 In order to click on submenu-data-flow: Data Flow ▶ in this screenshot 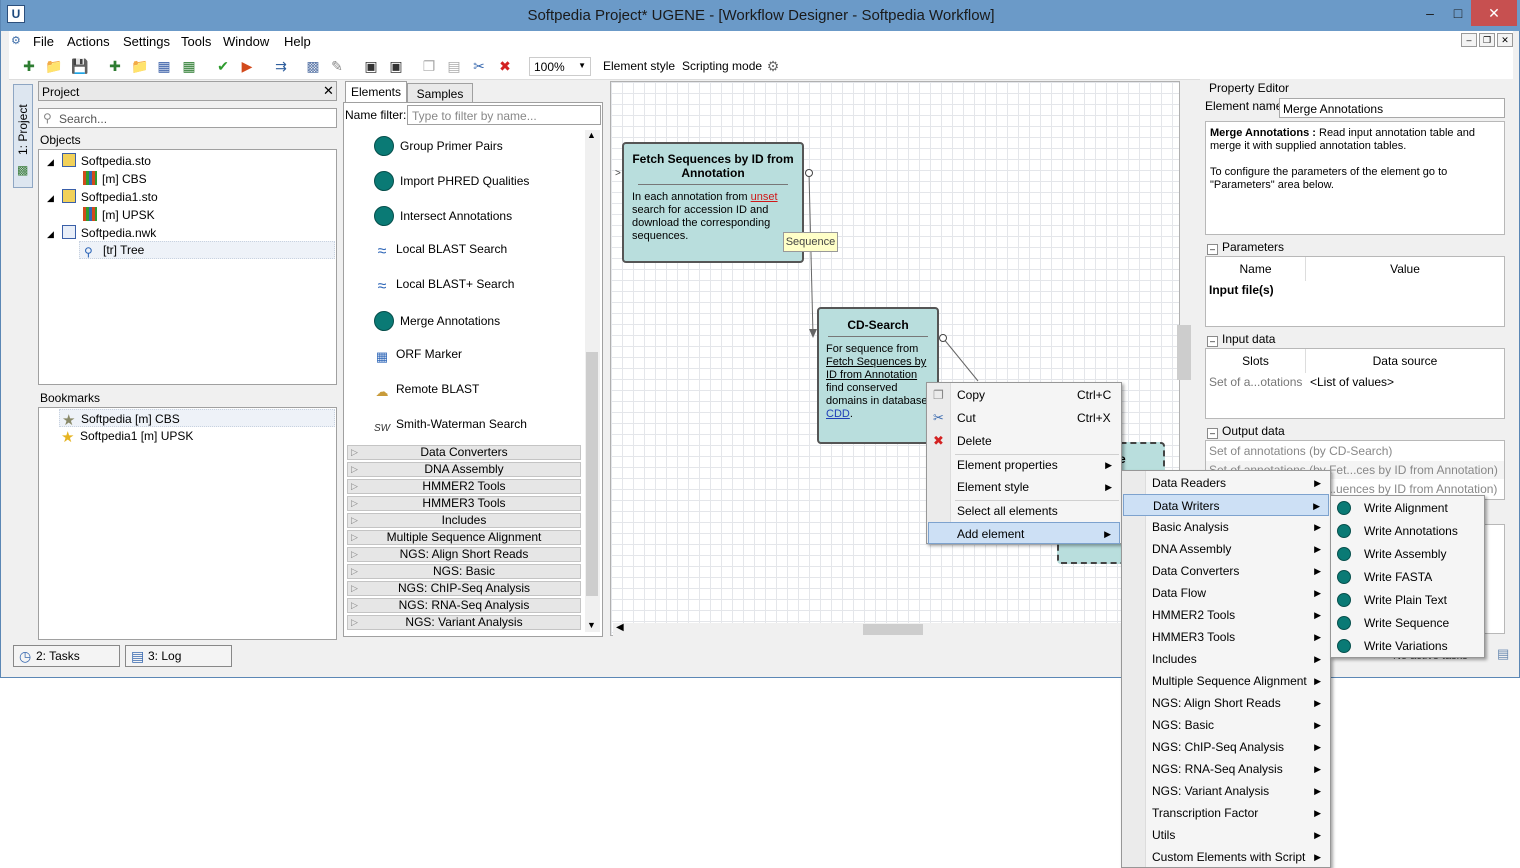, I will do `click(1226, 593)`.